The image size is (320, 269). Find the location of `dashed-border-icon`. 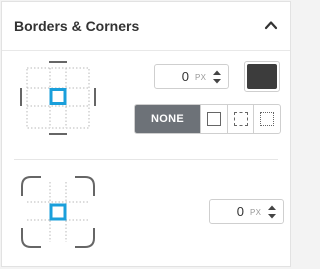

dashed-border-icon is located at coordinates (240, 119).